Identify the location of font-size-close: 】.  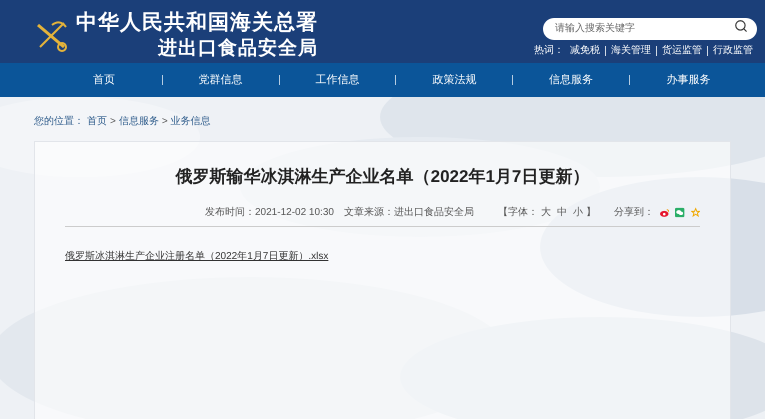
(591, 213).